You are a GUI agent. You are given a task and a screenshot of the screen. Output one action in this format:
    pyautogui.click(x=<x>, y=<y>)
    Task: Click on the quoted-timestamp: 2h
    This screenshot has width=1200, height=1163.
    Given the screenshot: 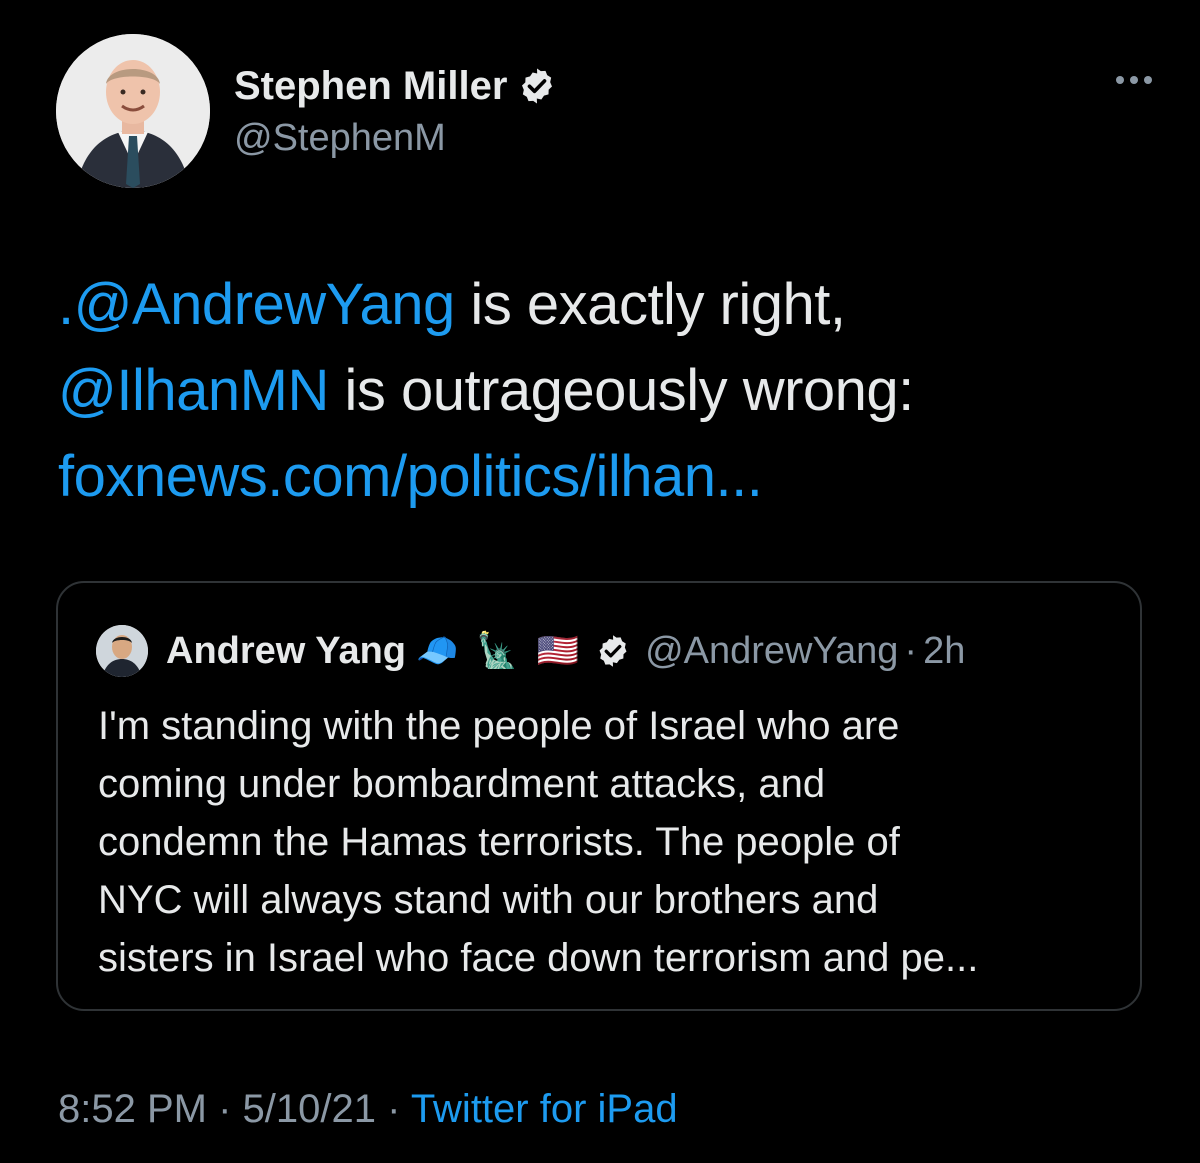 What is the action you would take?
    pyautogui.click(x=944, y=651)
    